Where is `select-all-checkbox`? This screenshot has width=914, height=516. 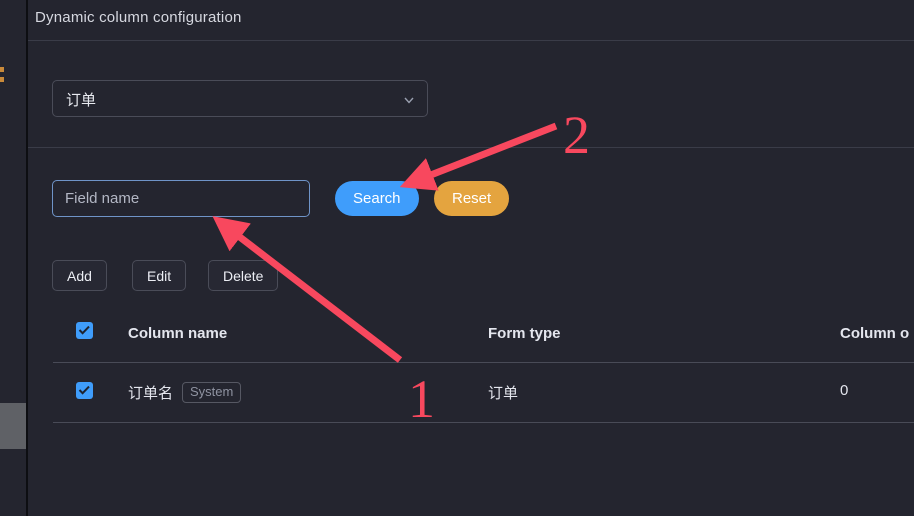
select-all-checkbox is located at coordinates (84, 330).